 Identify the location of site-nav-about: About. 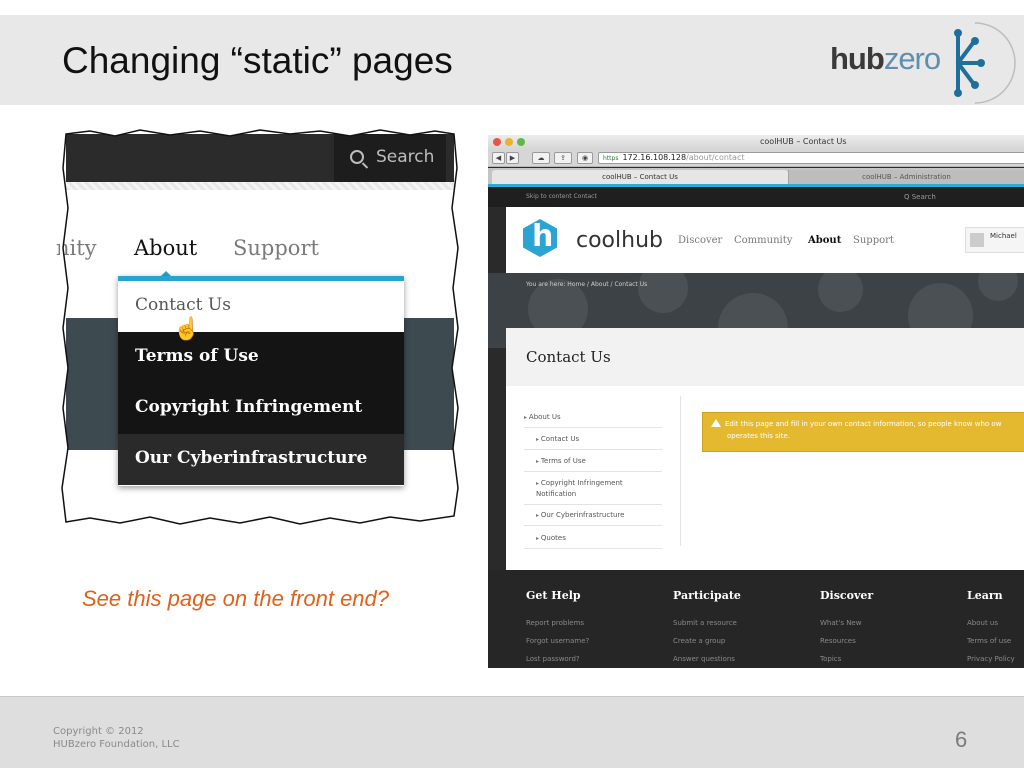
(824, 240).